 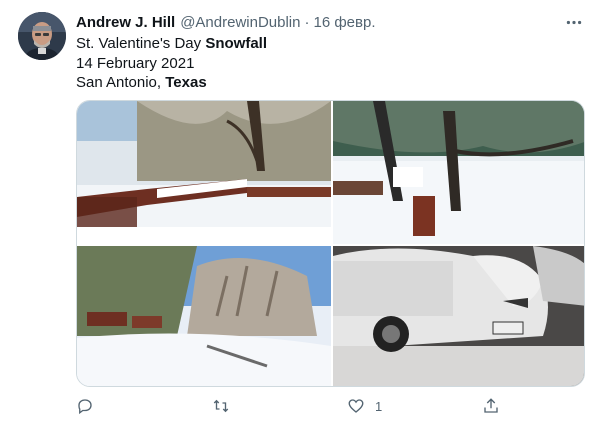 What do you see at coordinates (491, 405) in the screenshot?
I see `share-icon` at bounding box center [491, 405].